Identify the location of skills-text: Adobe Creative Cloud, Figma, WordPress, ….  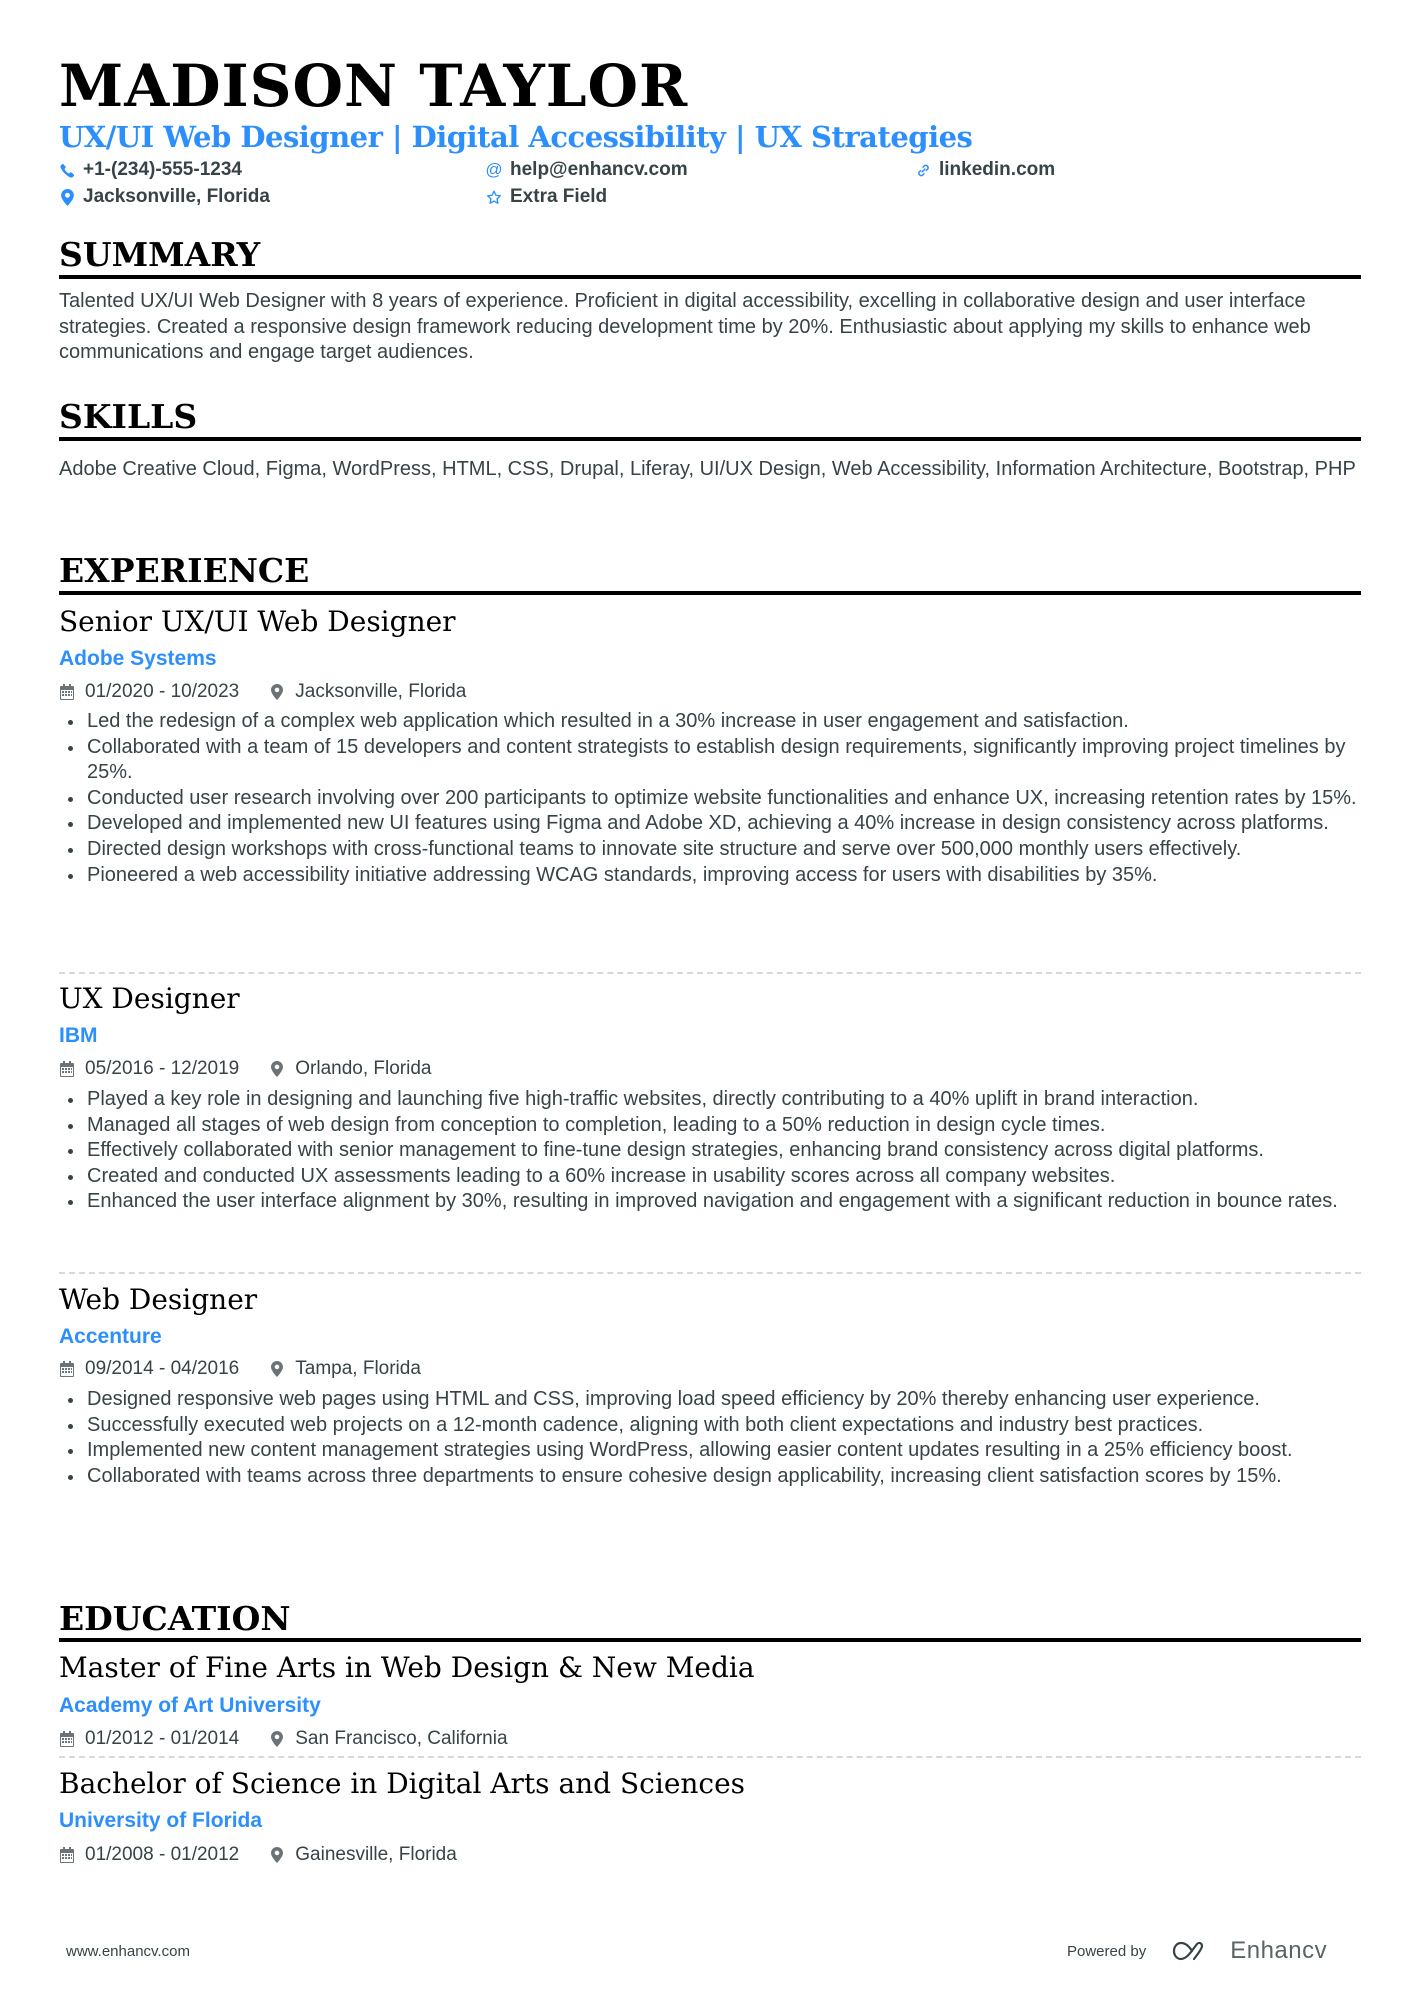
(707, 469).